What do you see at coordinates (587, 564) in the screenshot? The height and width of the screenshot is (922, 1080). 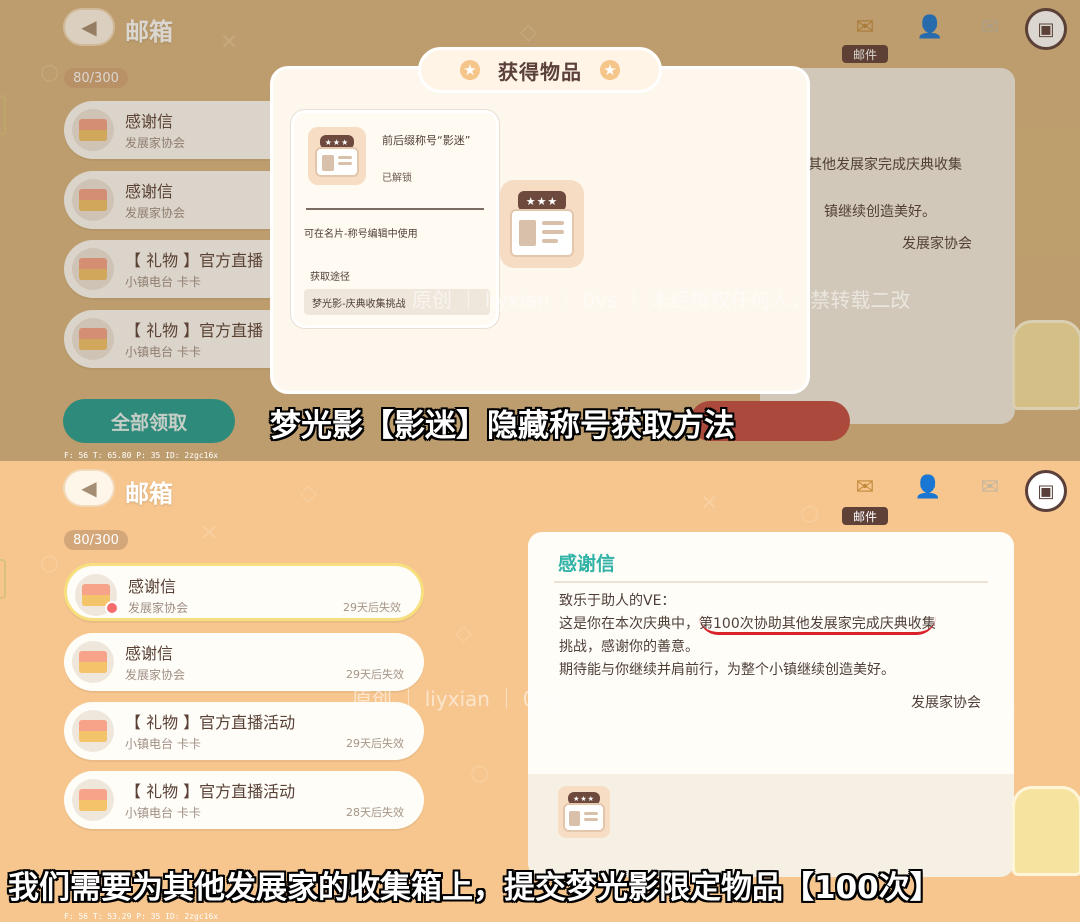 I see `mail-detail-title: 感谢信` at bounding box center [587, 564].